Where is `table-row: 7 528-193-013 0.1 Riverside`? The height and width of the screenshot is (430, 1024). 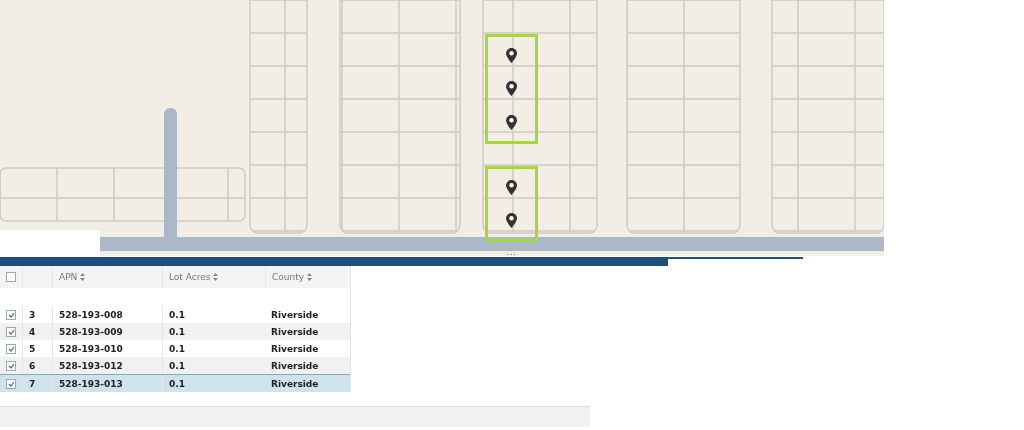
table-row: 7 528-193-013 0.1 Riverside is located at coordinates (175, 383).